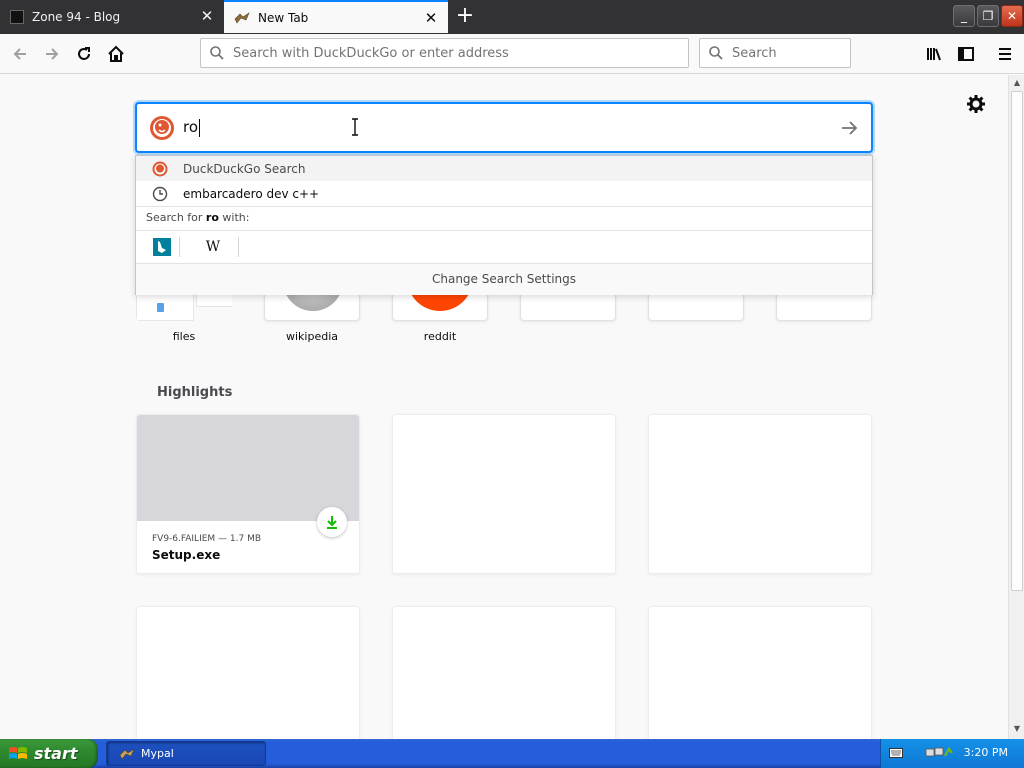 This screenshot has height=768, width=1024. What do you see at coordinates (248, 468) in the screenshot?
I see `highlight-thumbnail` at bounding box center [248, 468].